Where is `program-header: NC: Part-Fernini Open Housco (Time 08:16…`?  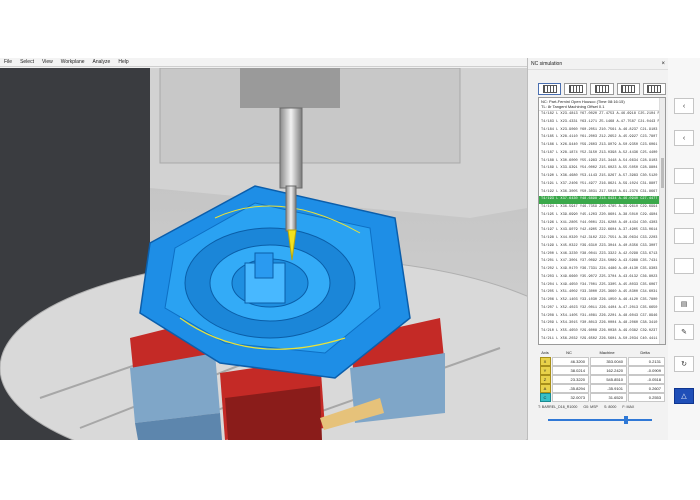
program-header: NC: Part-Fernini Open Housco (Time 08:16… is located at coordinates (602, 104).